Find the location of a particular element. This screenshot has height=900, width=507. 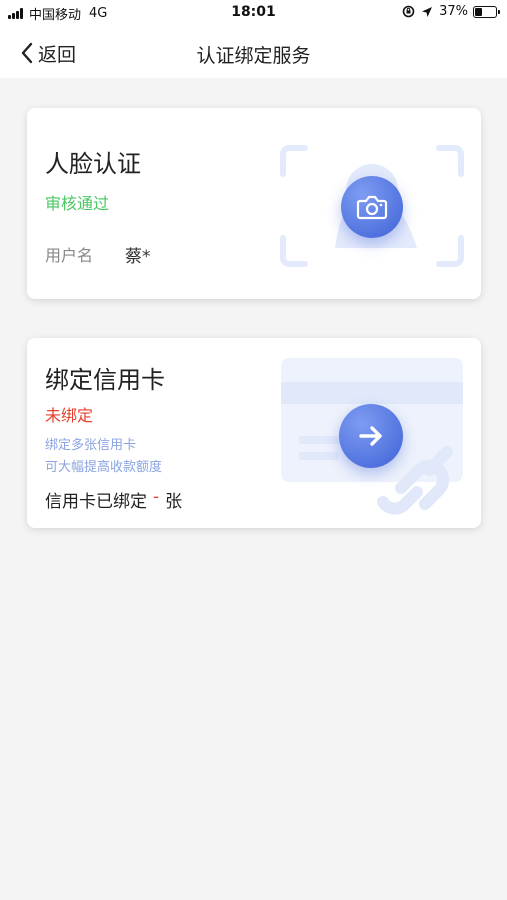

bound-count: - is located at coordinates (156, 497).